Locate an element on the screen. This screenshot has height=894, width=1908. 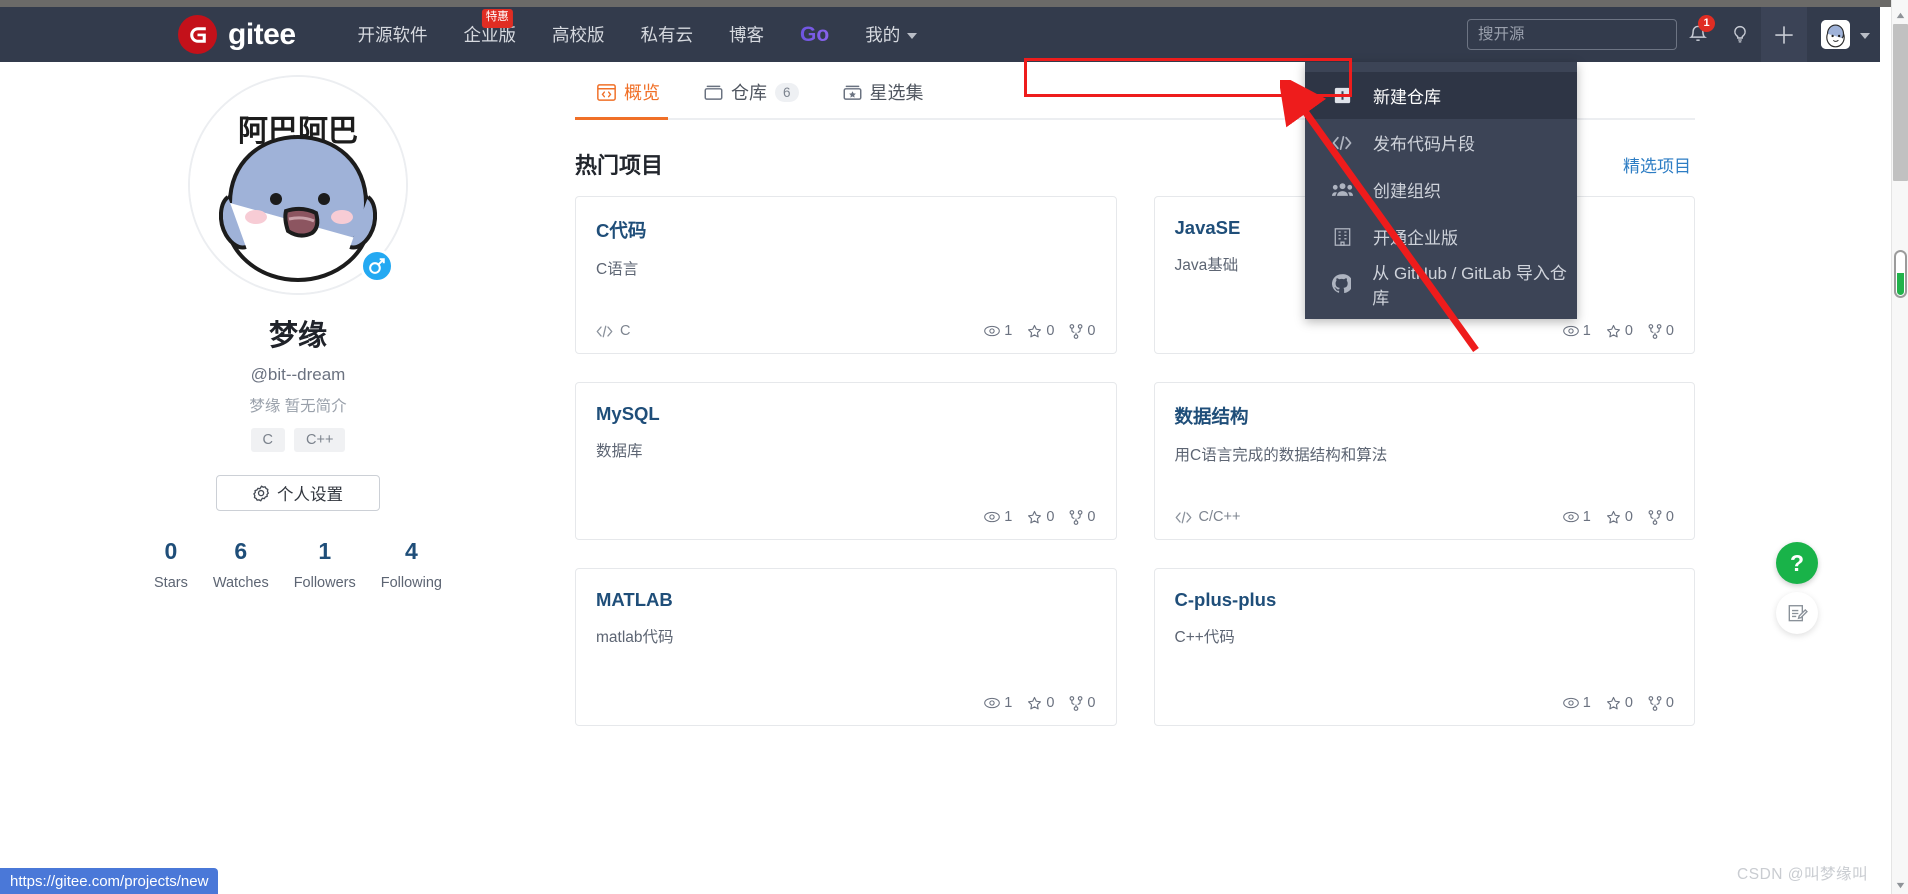
nav-item-enterprise: 特惠 企业版 is located at coordinates (490, 28).